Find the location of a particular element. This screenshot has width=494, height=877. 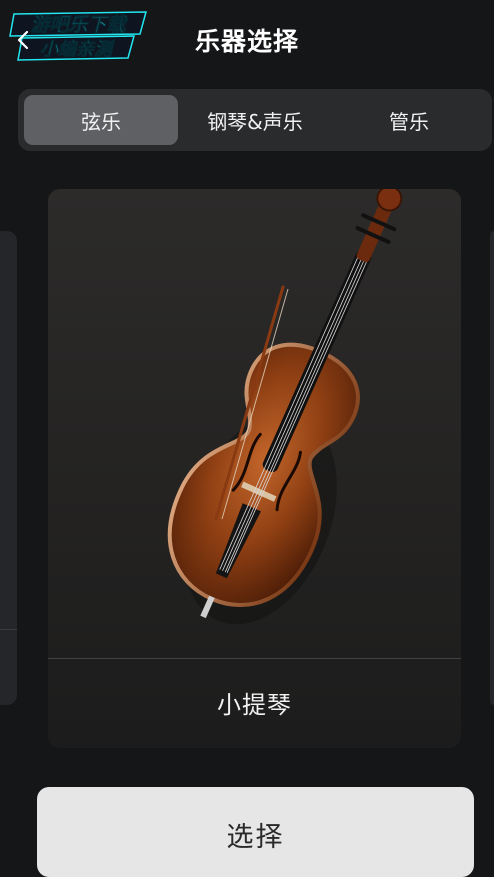

tab-strings: 弦乐 is located at coordinates (101, 120).